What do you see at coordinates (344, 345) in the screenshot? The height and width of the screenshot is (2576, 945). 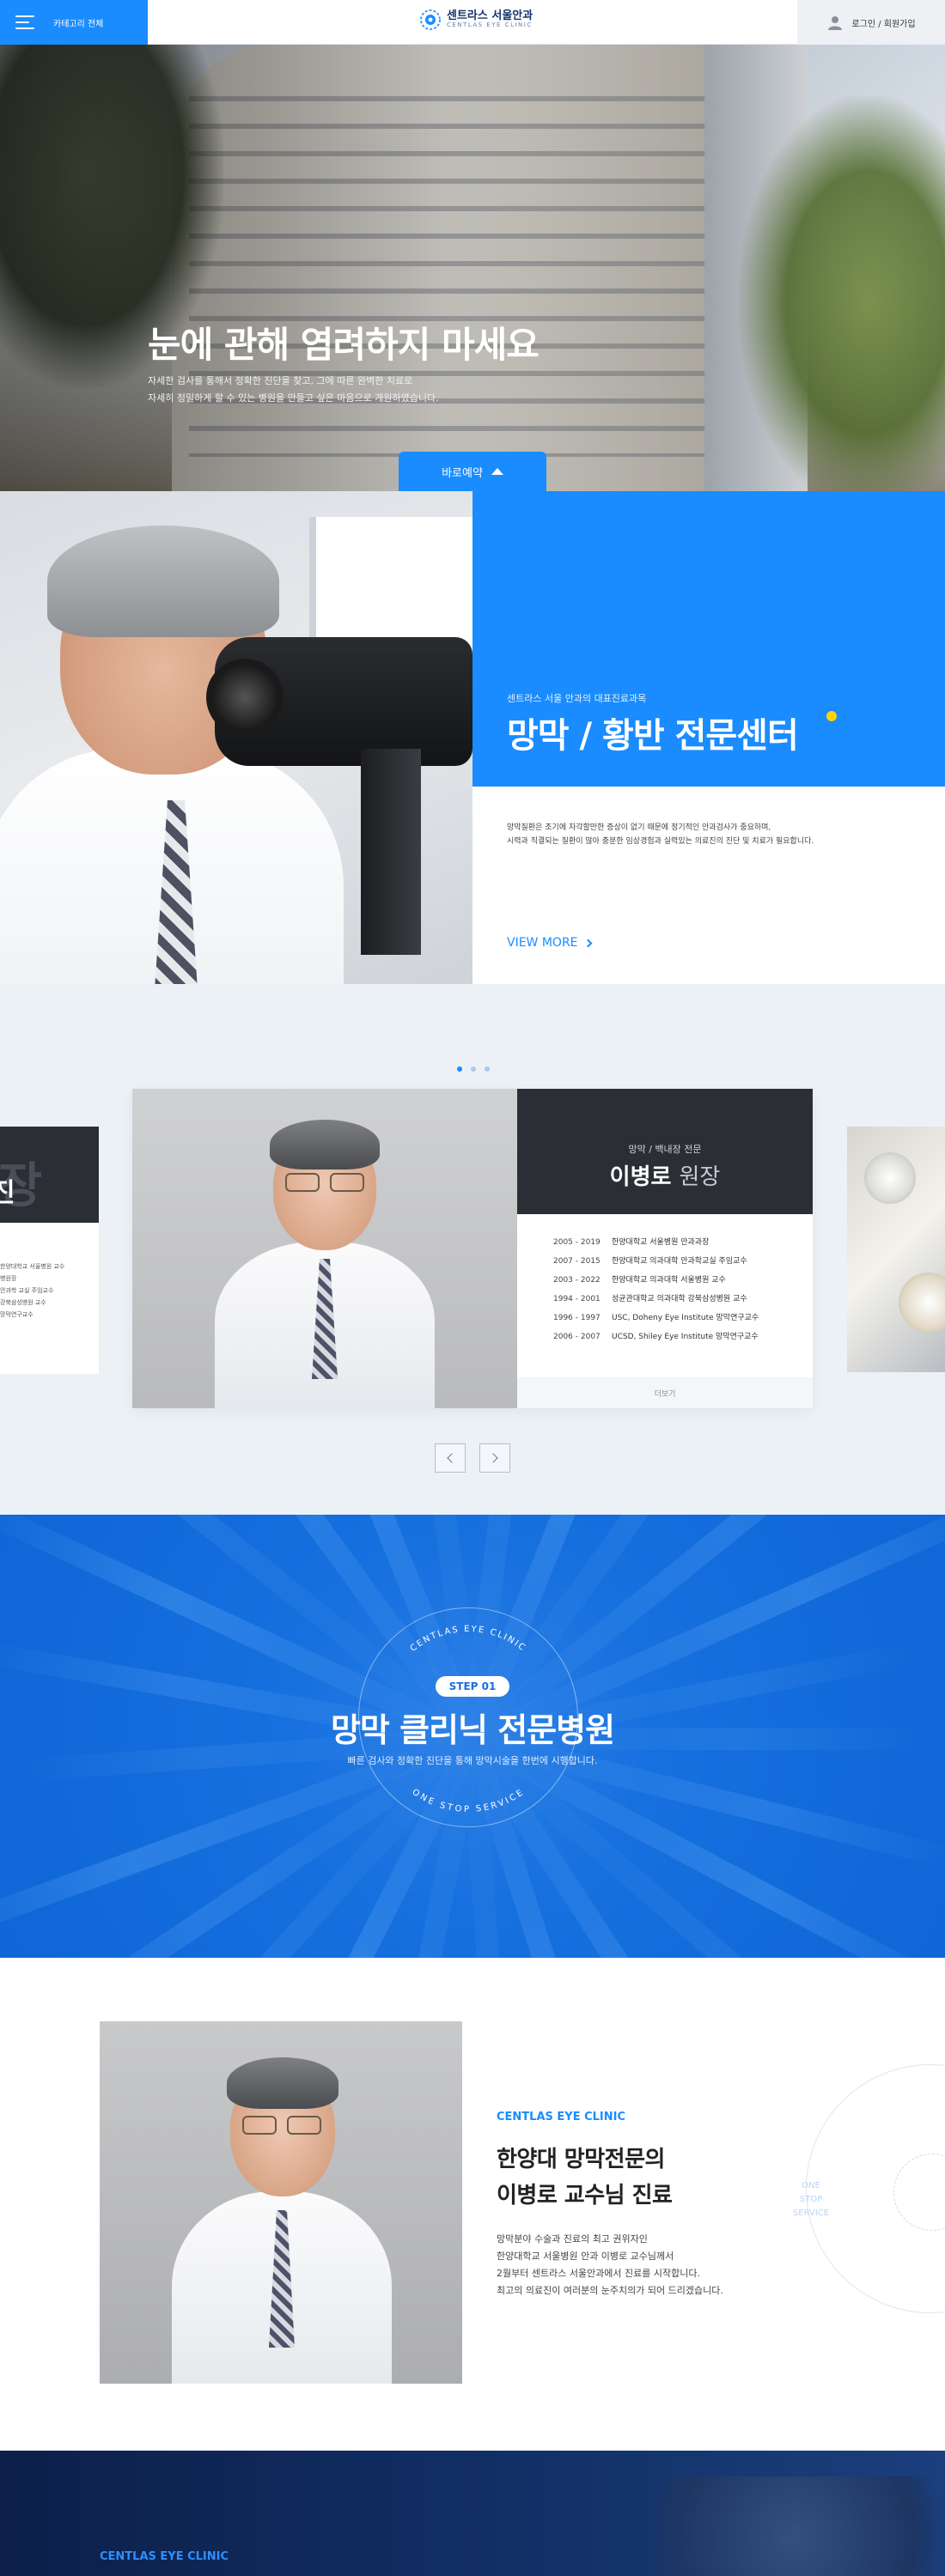 I see `hero-title: 눈에 관해 염려하지 마세요` at bounding box center [344, 345].